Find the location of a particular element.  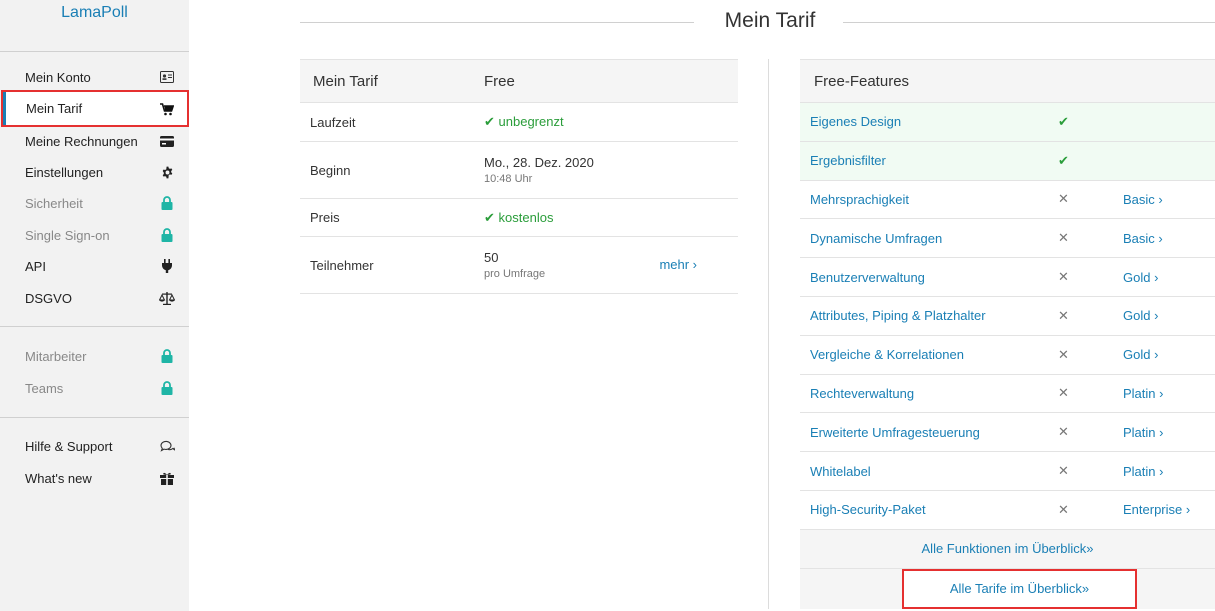

feature-link: Ergebnisfilter is located at coordinates (929, 160).